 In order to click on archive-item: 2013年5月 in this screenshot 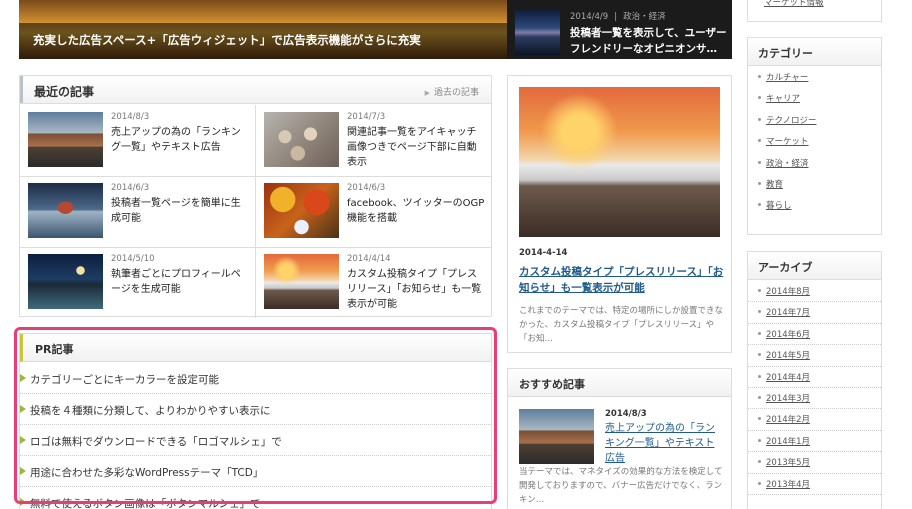, I will do `click(814, 463)`.